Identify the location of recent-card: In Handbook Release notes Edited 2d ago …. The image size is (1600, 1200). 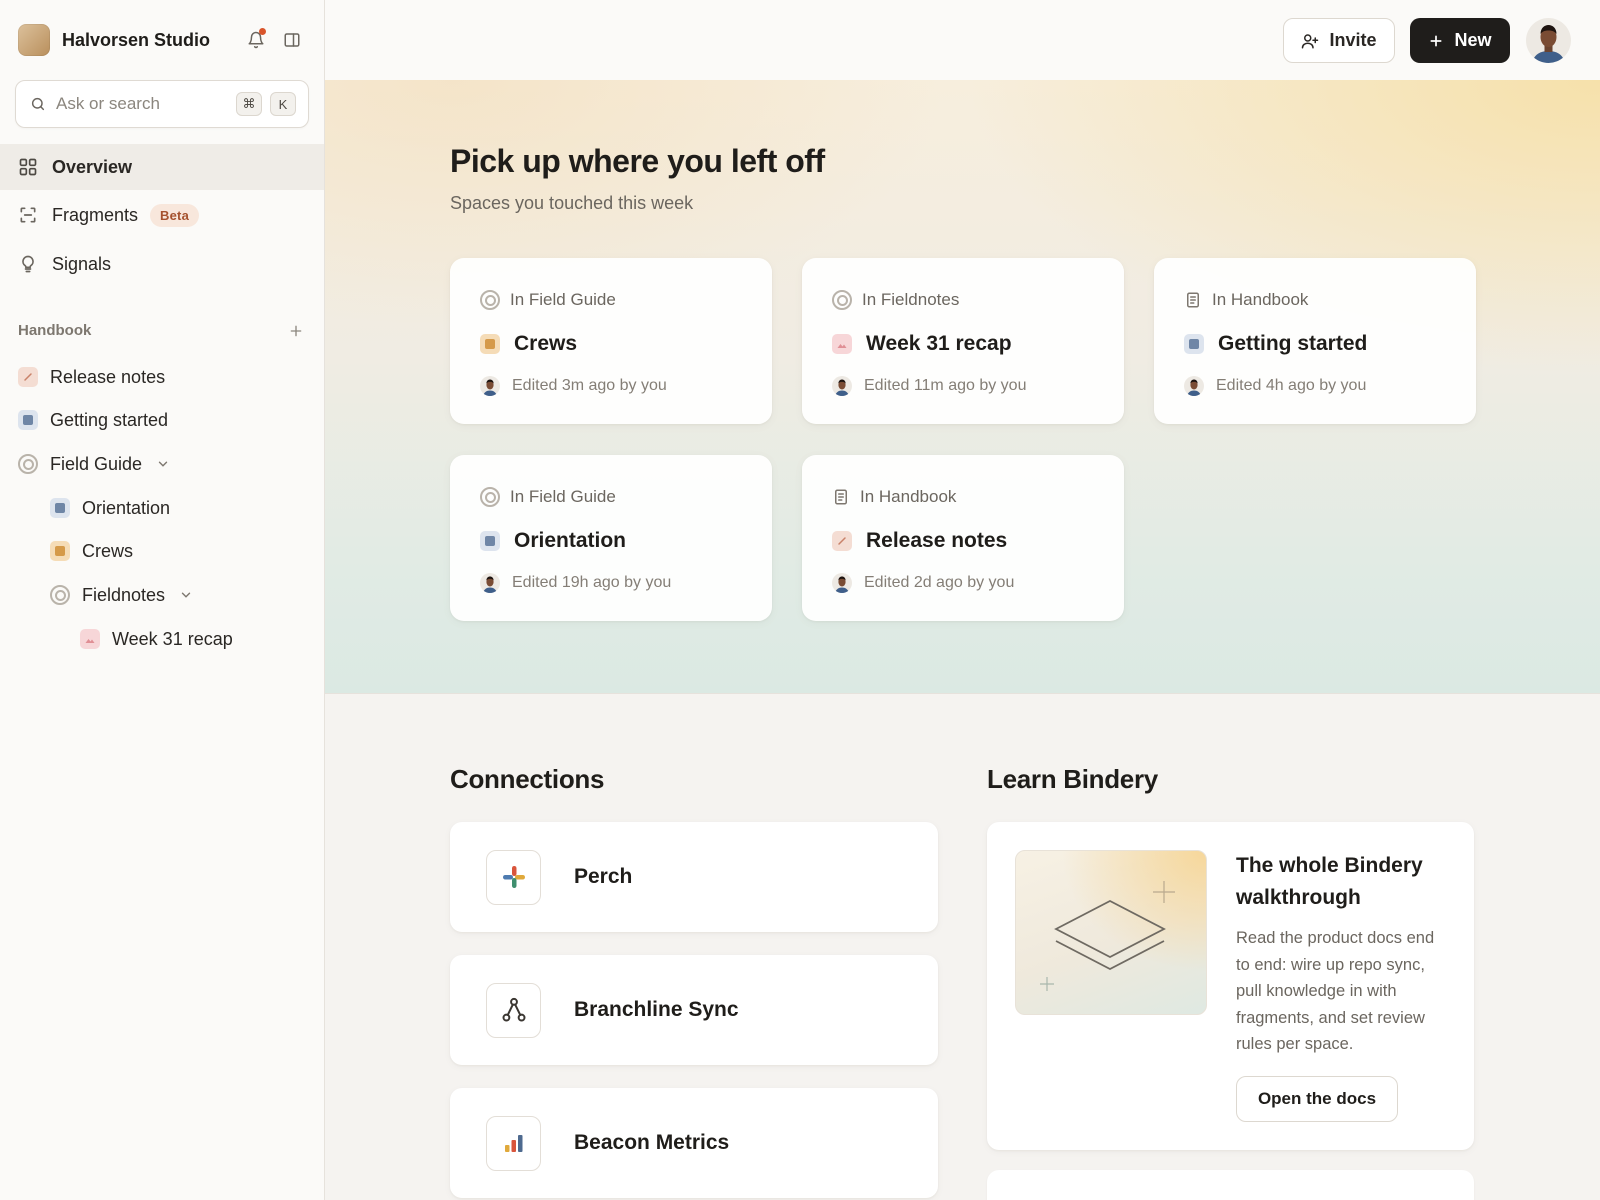
(963, 538).